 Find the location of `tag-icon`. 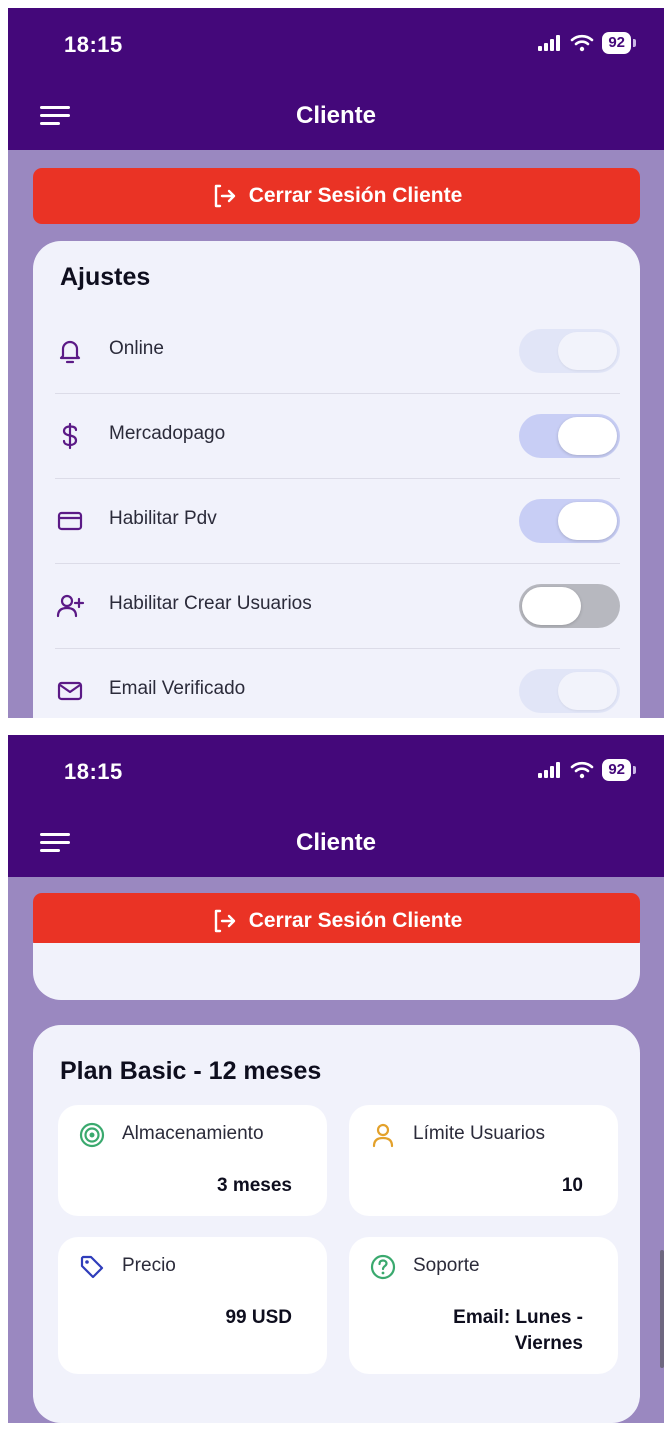

tag-icon is located at coordinates (92, 1267).